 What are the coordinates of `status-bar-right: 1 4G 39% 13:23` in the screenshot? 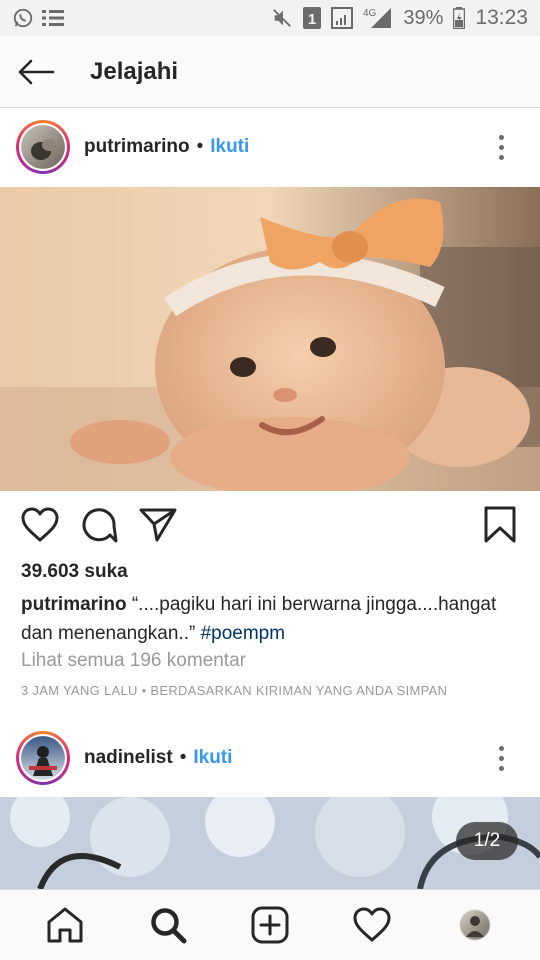 It's located at (399, 18).